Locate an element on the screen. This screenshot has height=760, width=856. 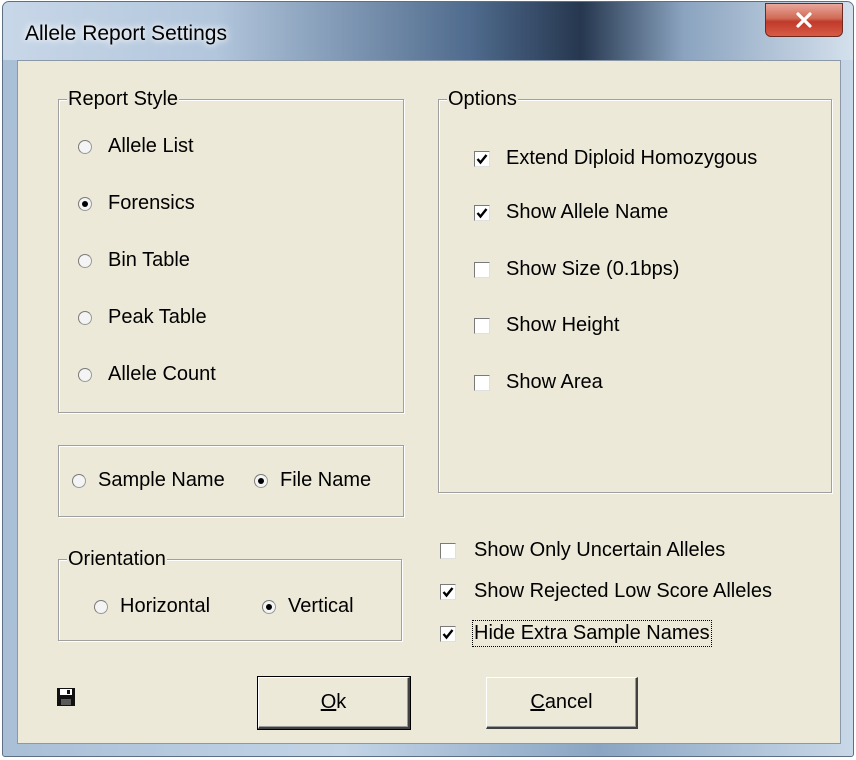
checkbox-label: Show Rejected Low Score Alleles is located at coordinates (623, 591).